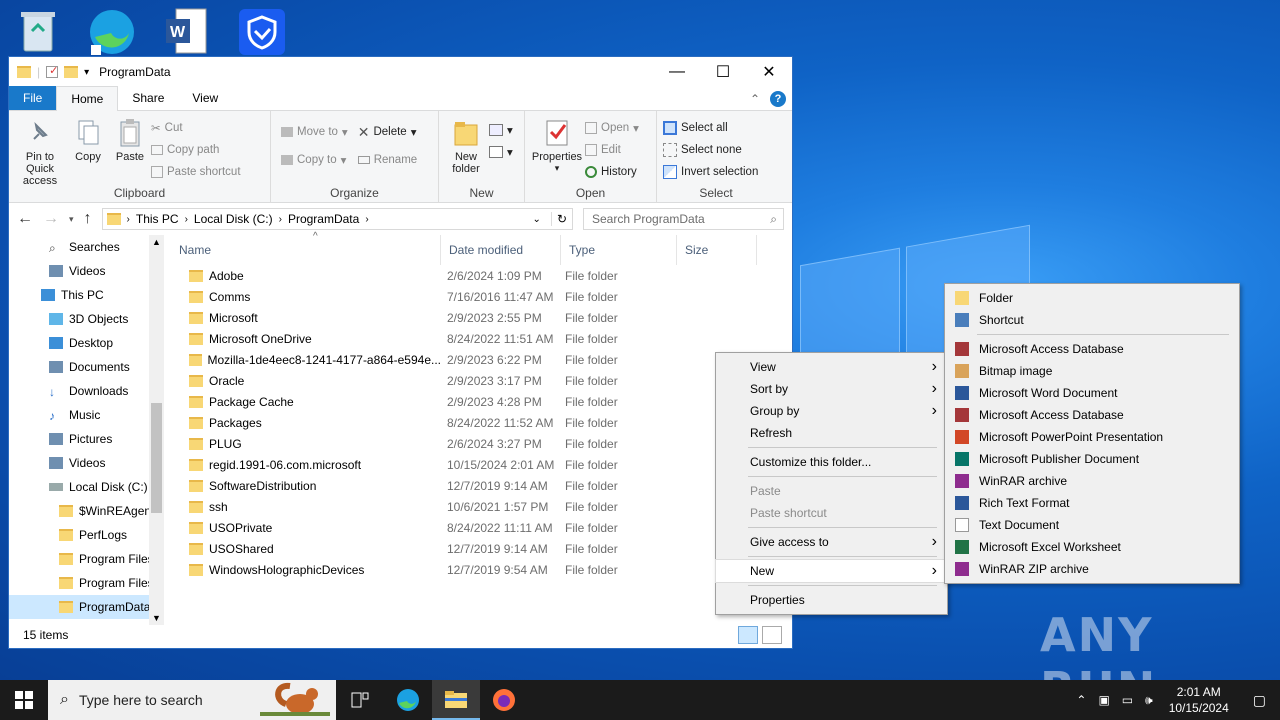 This screenshot has height=720, width=1280. Describe the element at coordinates (481, 443) in the screenshot. I see `table-row: PLUG 2/6/2024 3:27 PM File folder` at that location.